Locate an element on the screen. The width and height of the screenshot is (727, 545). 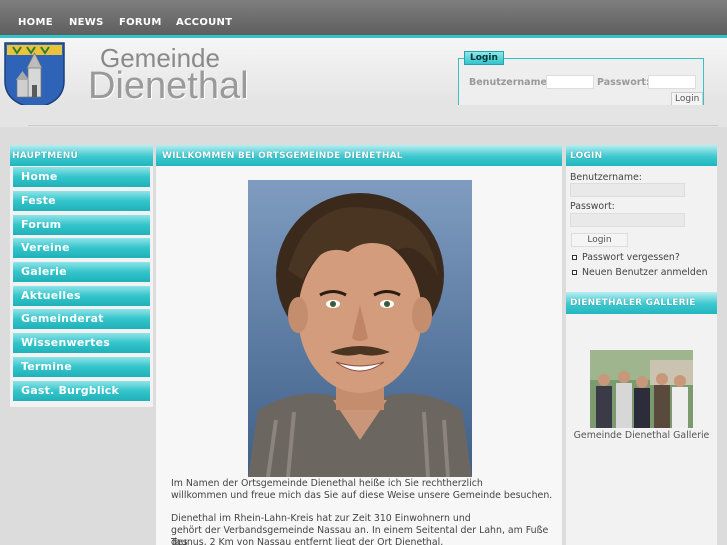
menu-item-feste: Feste is located at coordinates (81, 201).